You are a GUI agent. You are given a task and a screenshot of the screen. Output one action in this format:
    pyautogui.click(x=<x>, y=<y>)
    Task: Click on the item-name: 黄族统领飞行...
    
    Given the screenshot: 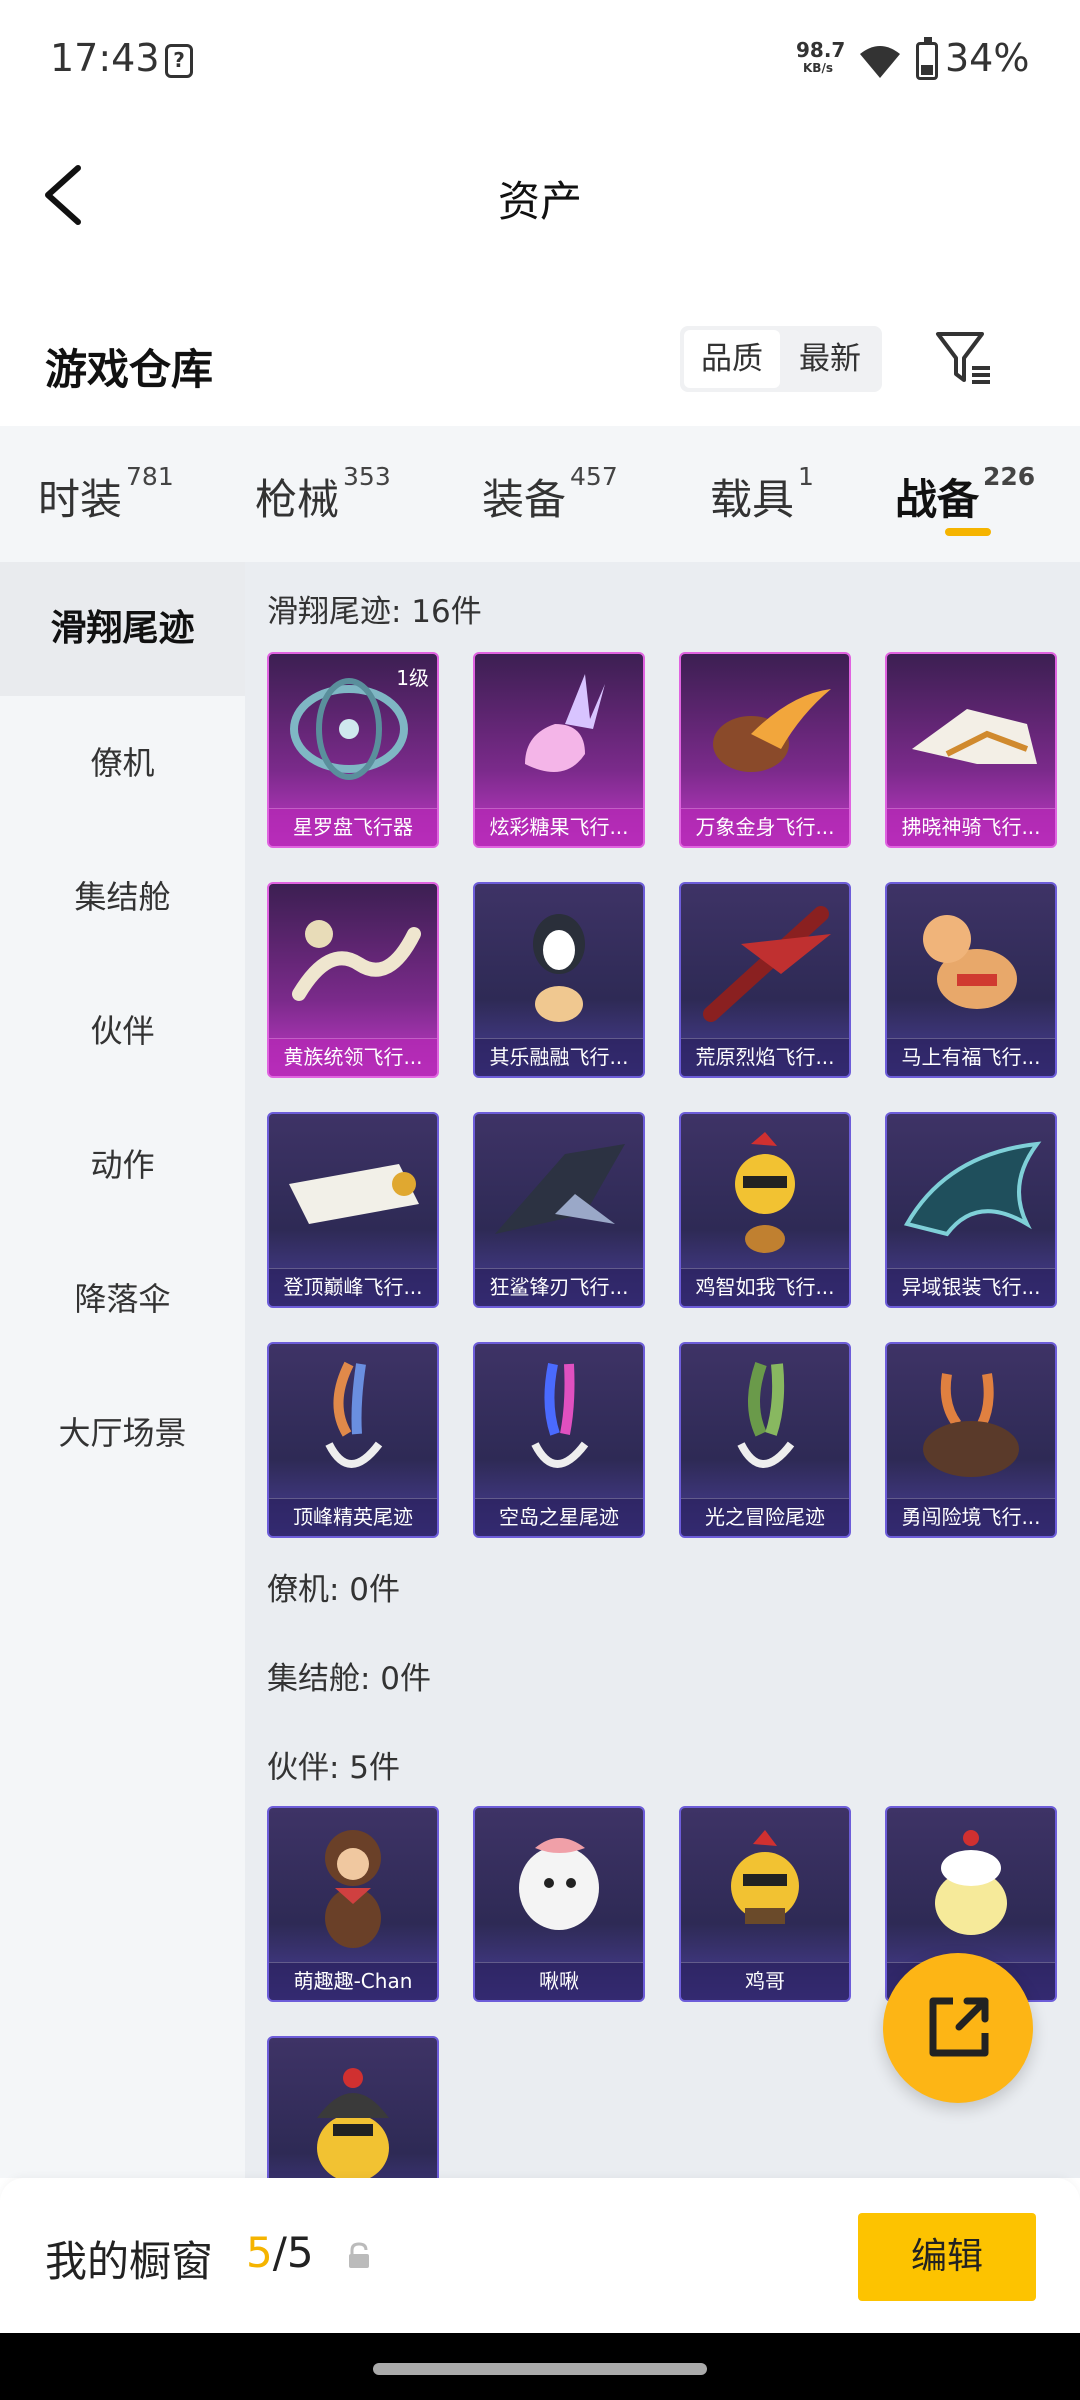 What is the action you would take?
    pyautogui.click(x=353, y=1057)
    